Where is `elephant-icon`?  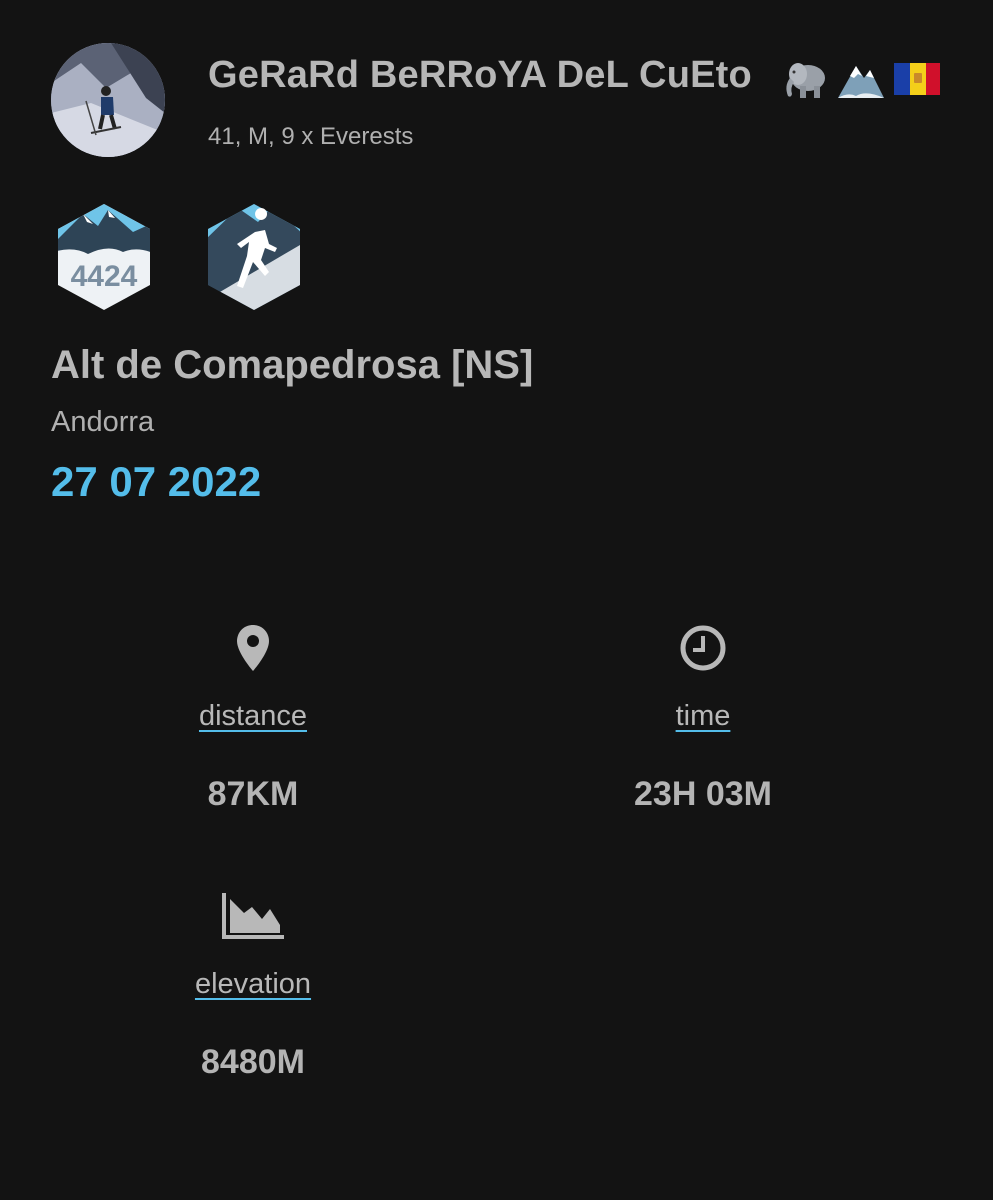
elephant-icon is located at coordinates (805, 80).